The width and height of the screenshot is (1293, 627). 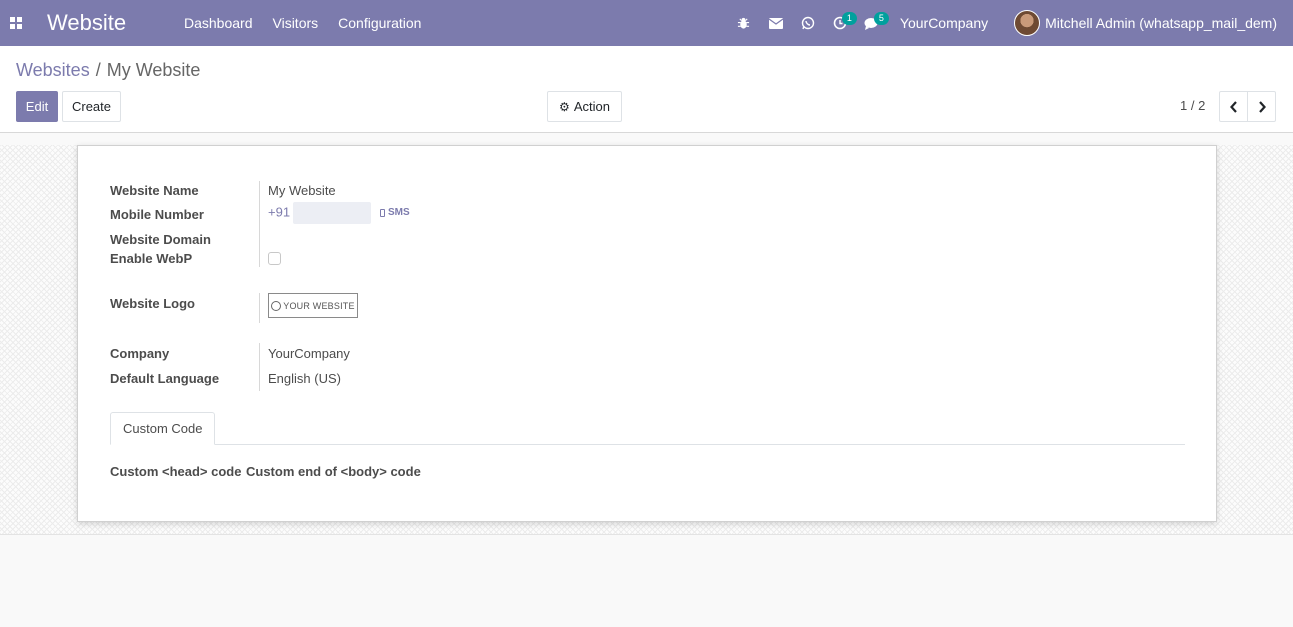 What do you see at coordinates (564, 106) in the screenshot?
I see `gear-icon: ⚙` at bounding box center [564, 106].